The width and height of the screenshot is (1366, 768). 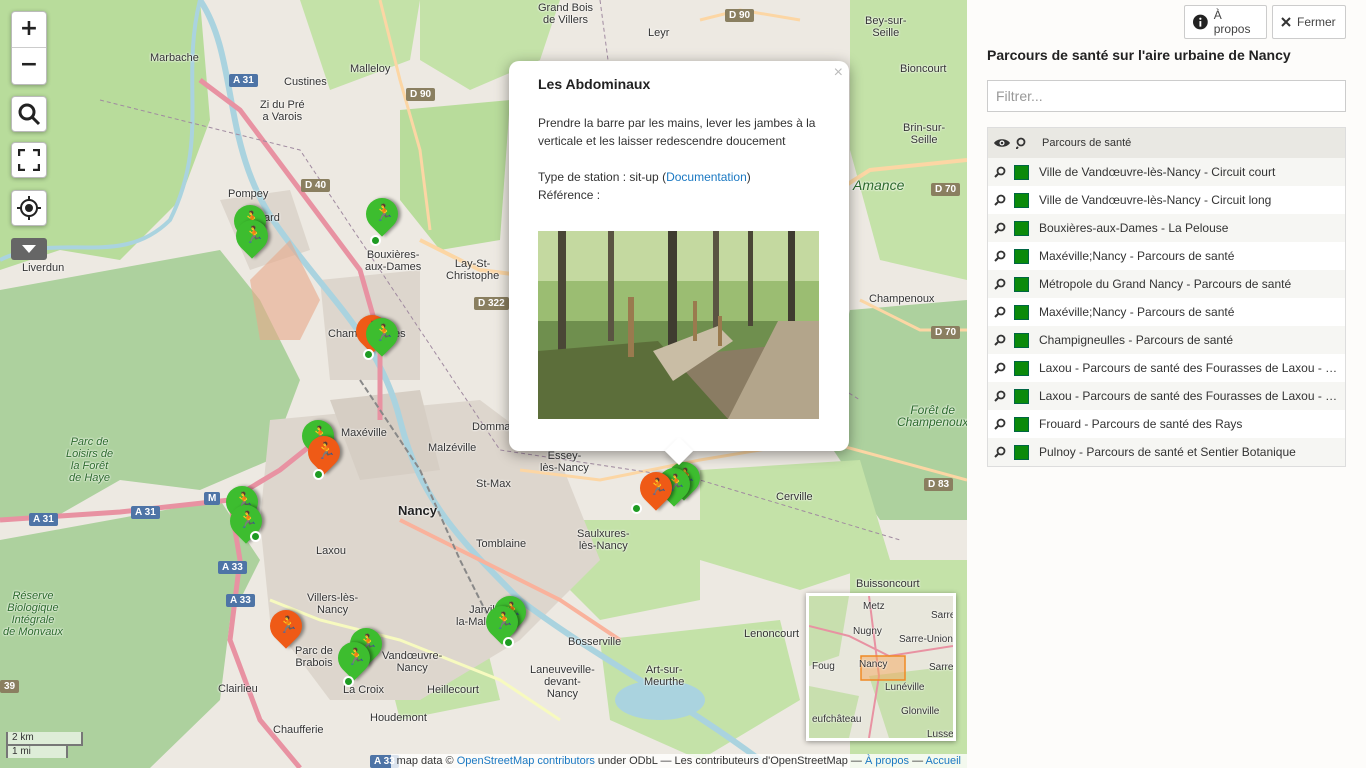 What do you see at coordinates (145, 512) in the screenshot?
I see `road-a31: A 31` at bounding box center [145, 512].